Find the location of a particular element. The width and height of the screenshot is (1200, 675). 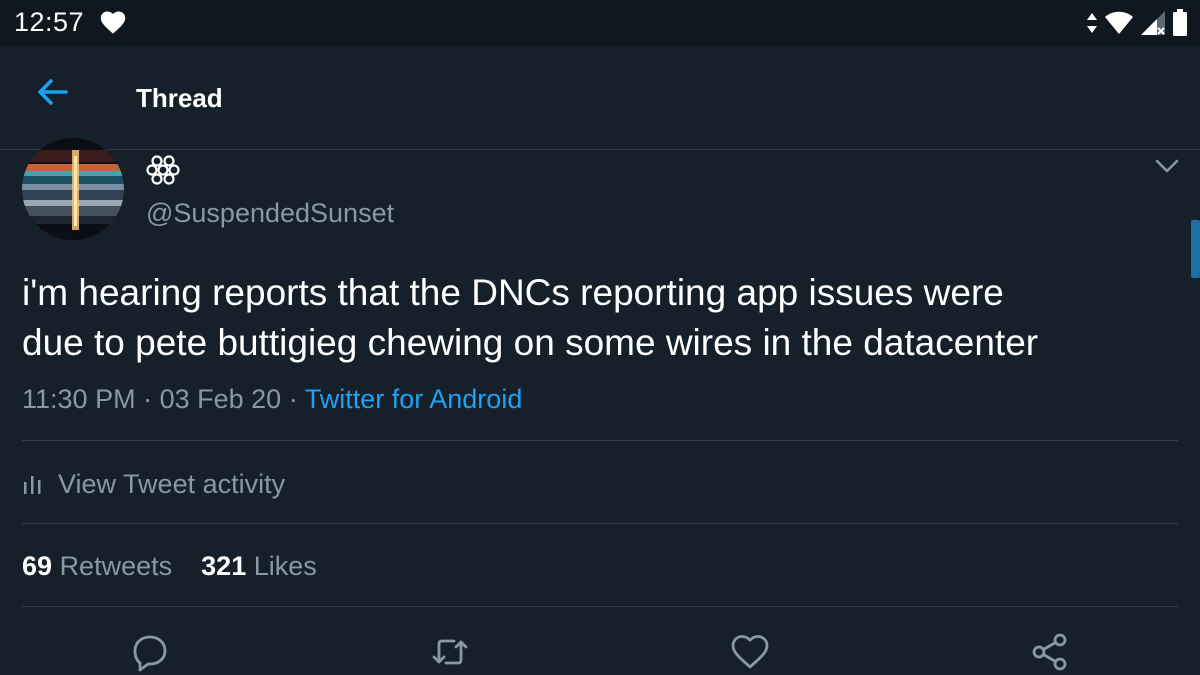

status-time: 12:57 is located at coordinates (49, 22).